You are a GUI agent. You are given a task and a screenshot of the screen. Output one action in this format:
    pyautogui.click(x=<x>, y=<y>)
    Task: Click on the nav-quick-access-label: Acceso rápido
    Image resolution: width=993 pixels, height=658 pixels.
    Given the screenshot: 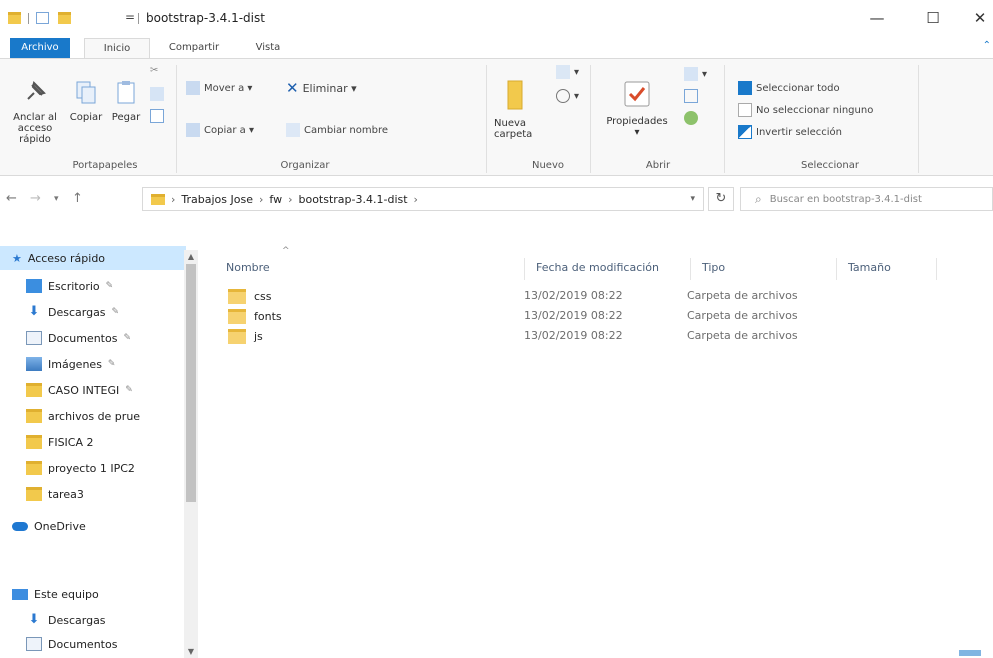 What is the action you would take?
    pyautogui.click(x=66, y=258)
    